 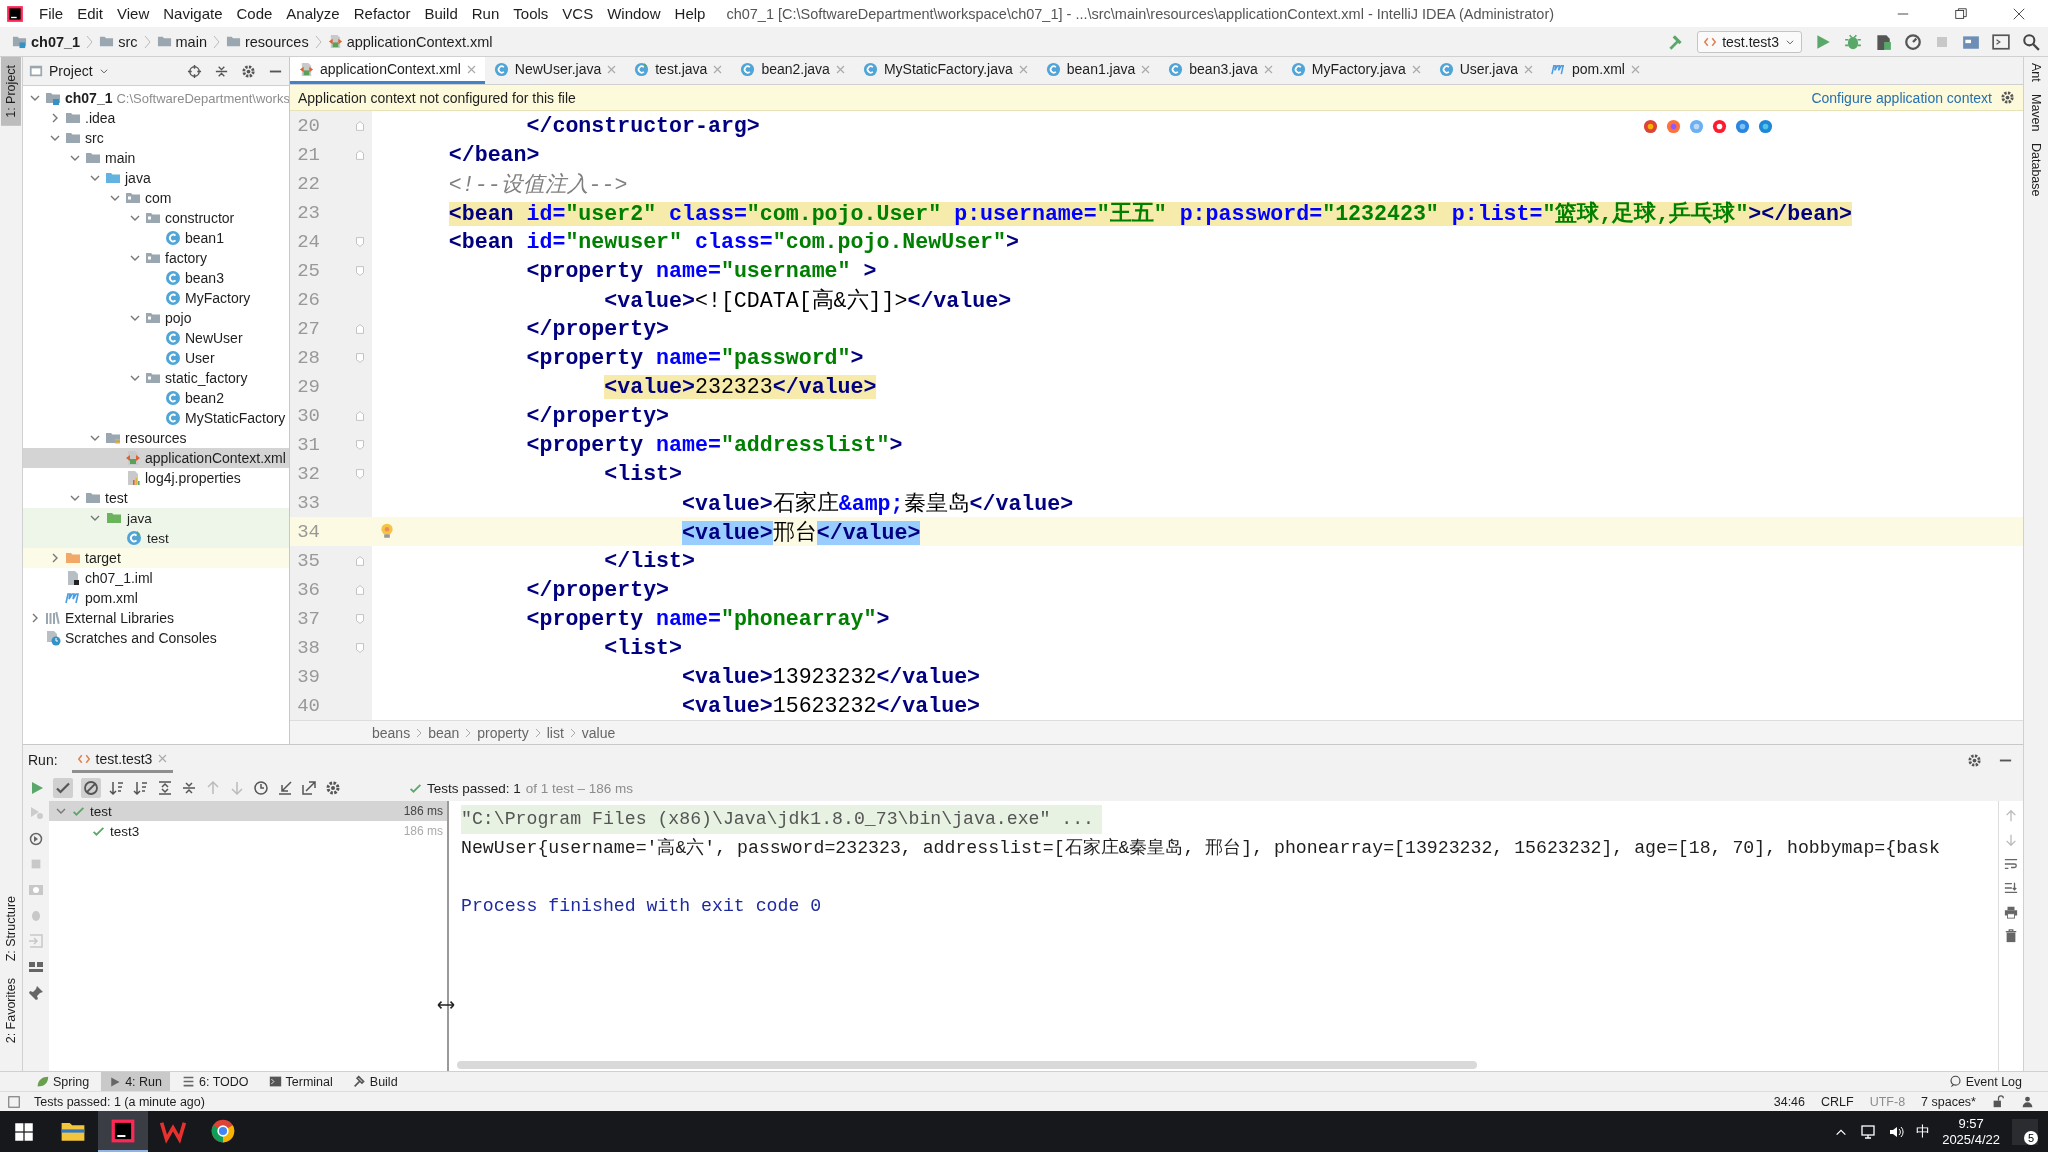 What do you see at coordinates (261, 788) in the screenshot?
I see `history-icon` at bounding box center [261, 788].